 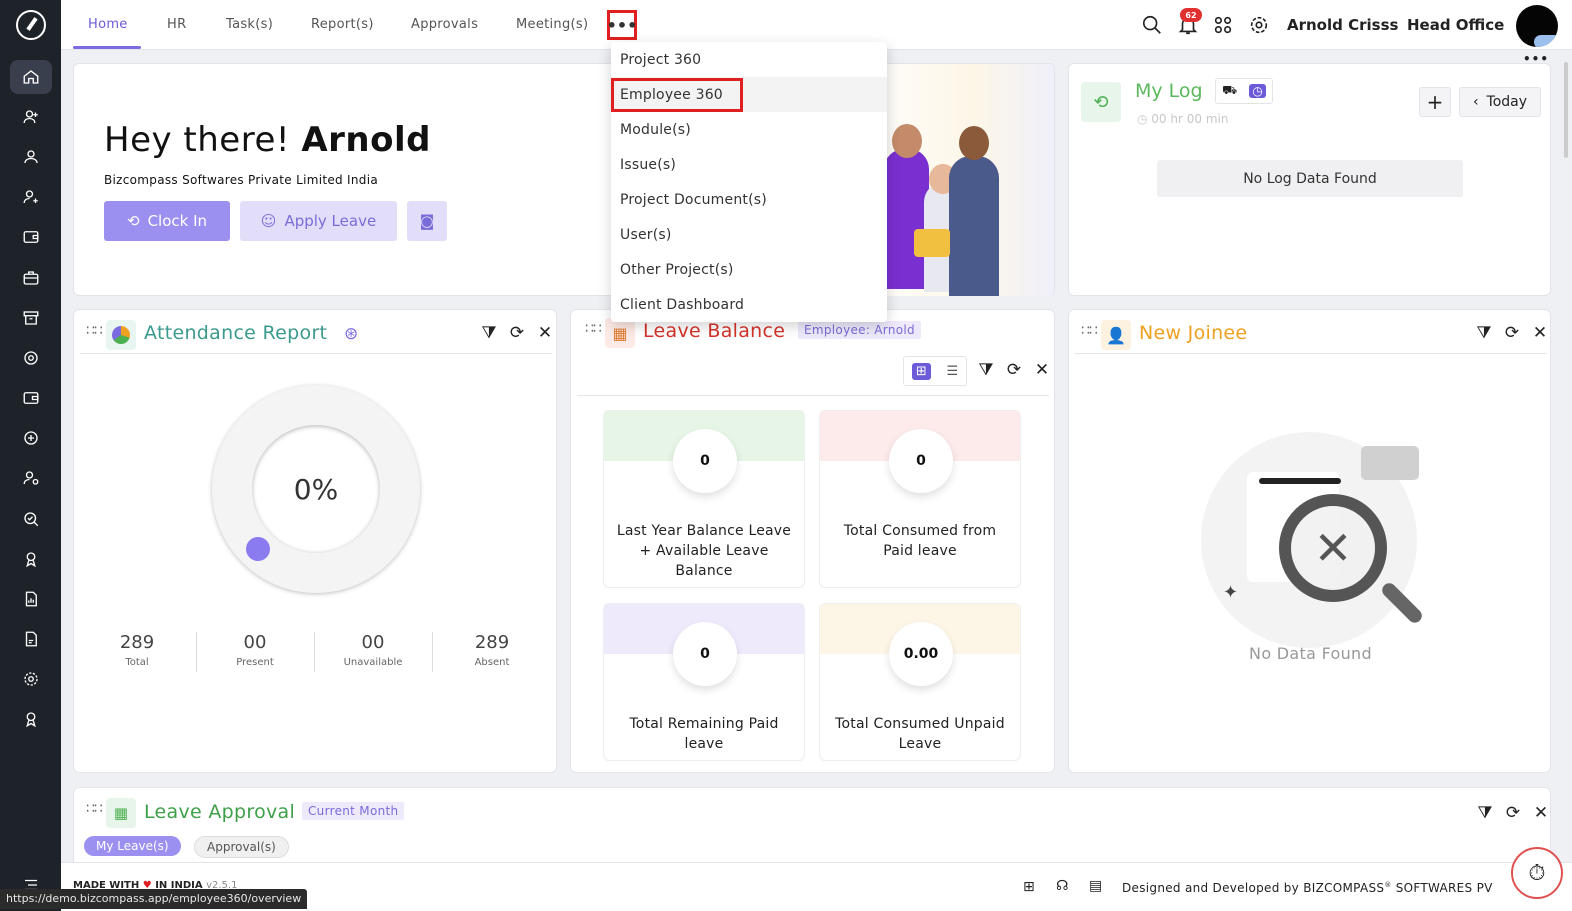 What do you see at coordinates (1259, 25) in the screenshot?
I see `settings-gear-icon` at bounding box center [1259, 25].